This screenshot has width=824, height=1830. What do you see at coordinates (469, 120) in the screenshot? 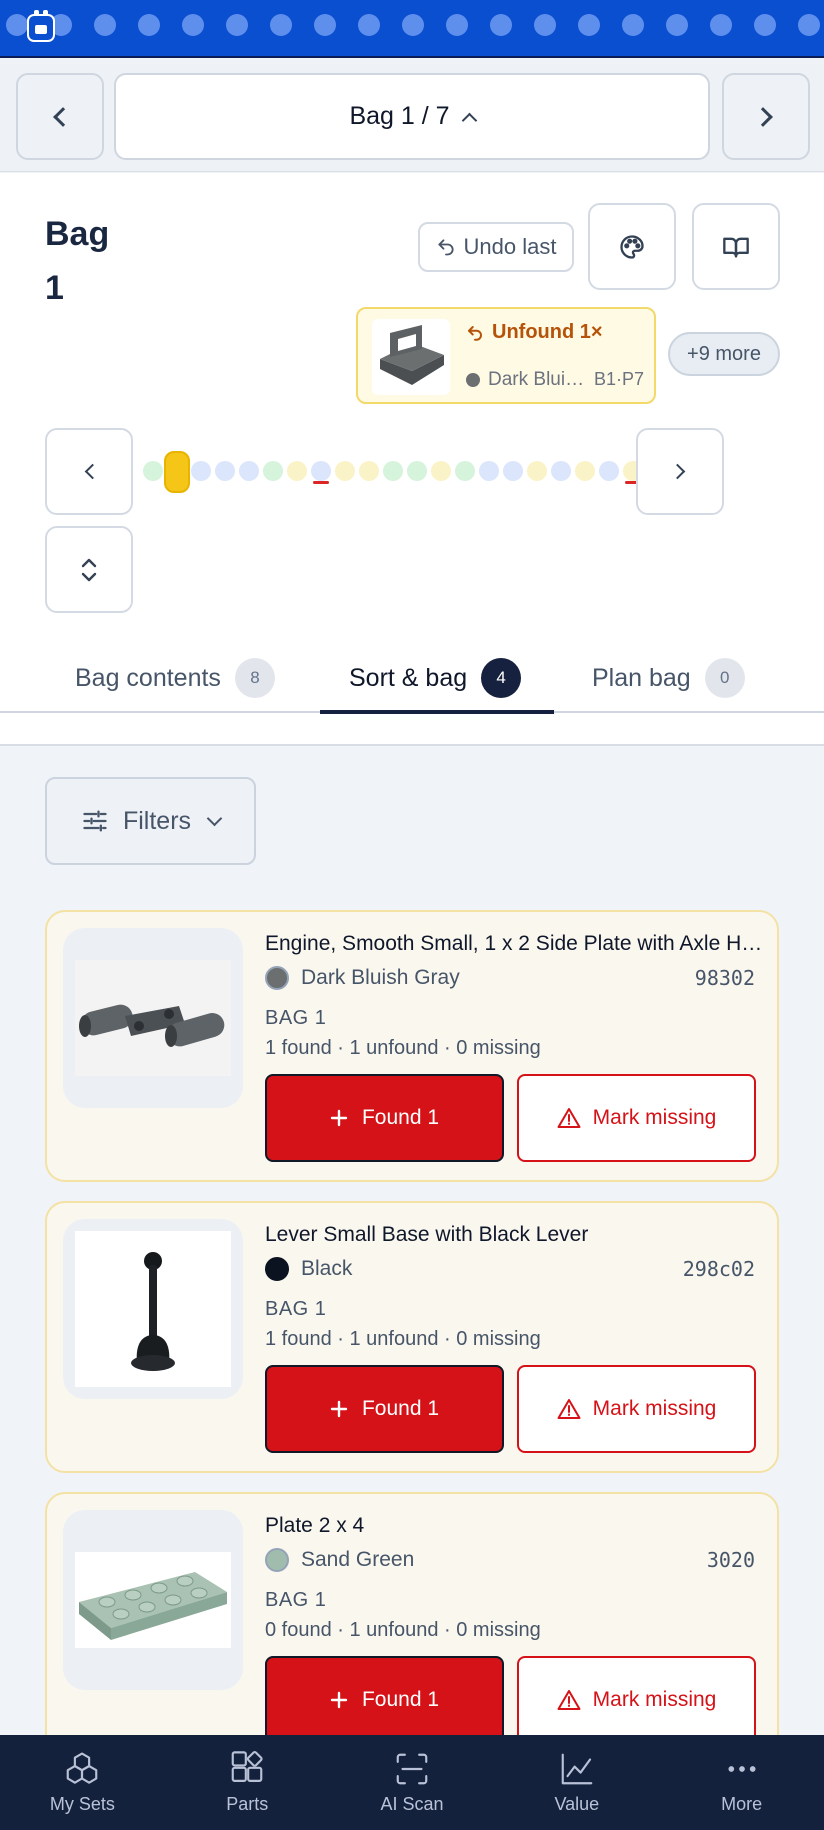
I see `chevron-up-icon` at bounding box center [469, 120].